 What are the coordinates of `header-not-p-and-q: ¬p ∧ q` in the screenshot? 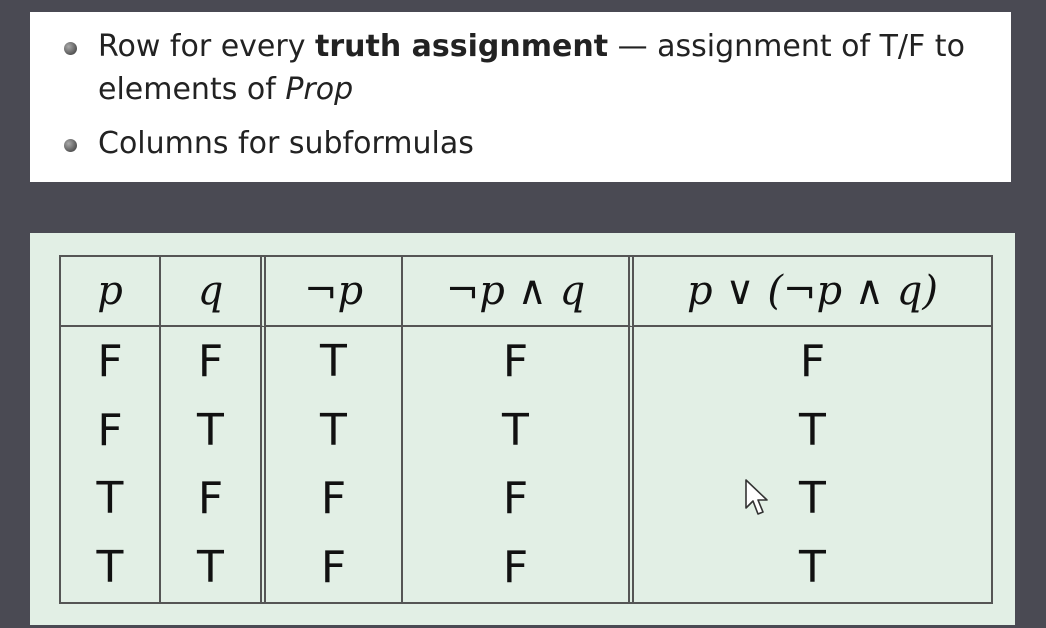 It's located at (518, 292).